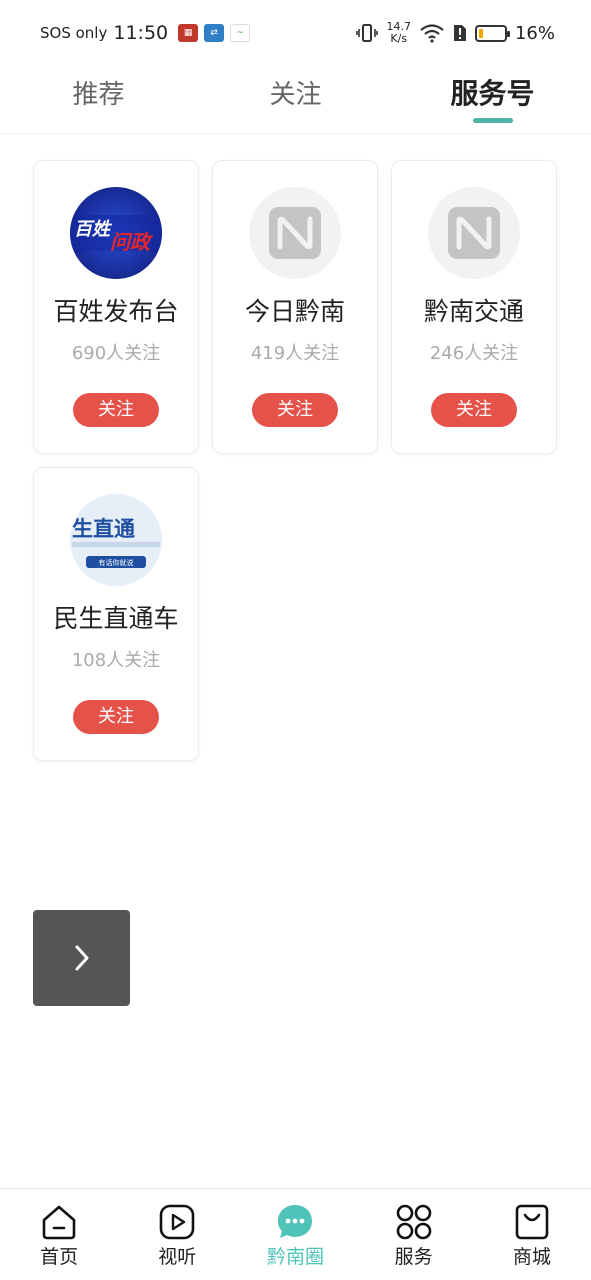 The height and width of the screenshot is (1280, 591). Describe the element at coordinates (294, 311) in the screenshot. I see `account-name: 今日黔南` at that location.